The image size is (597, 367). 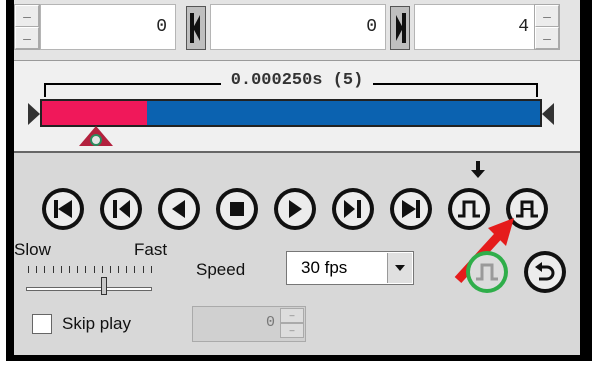 What do you see at coordinates (89, 289) in the screenshot?
I see `speed-slider-track` at bounding box center [89, 289].